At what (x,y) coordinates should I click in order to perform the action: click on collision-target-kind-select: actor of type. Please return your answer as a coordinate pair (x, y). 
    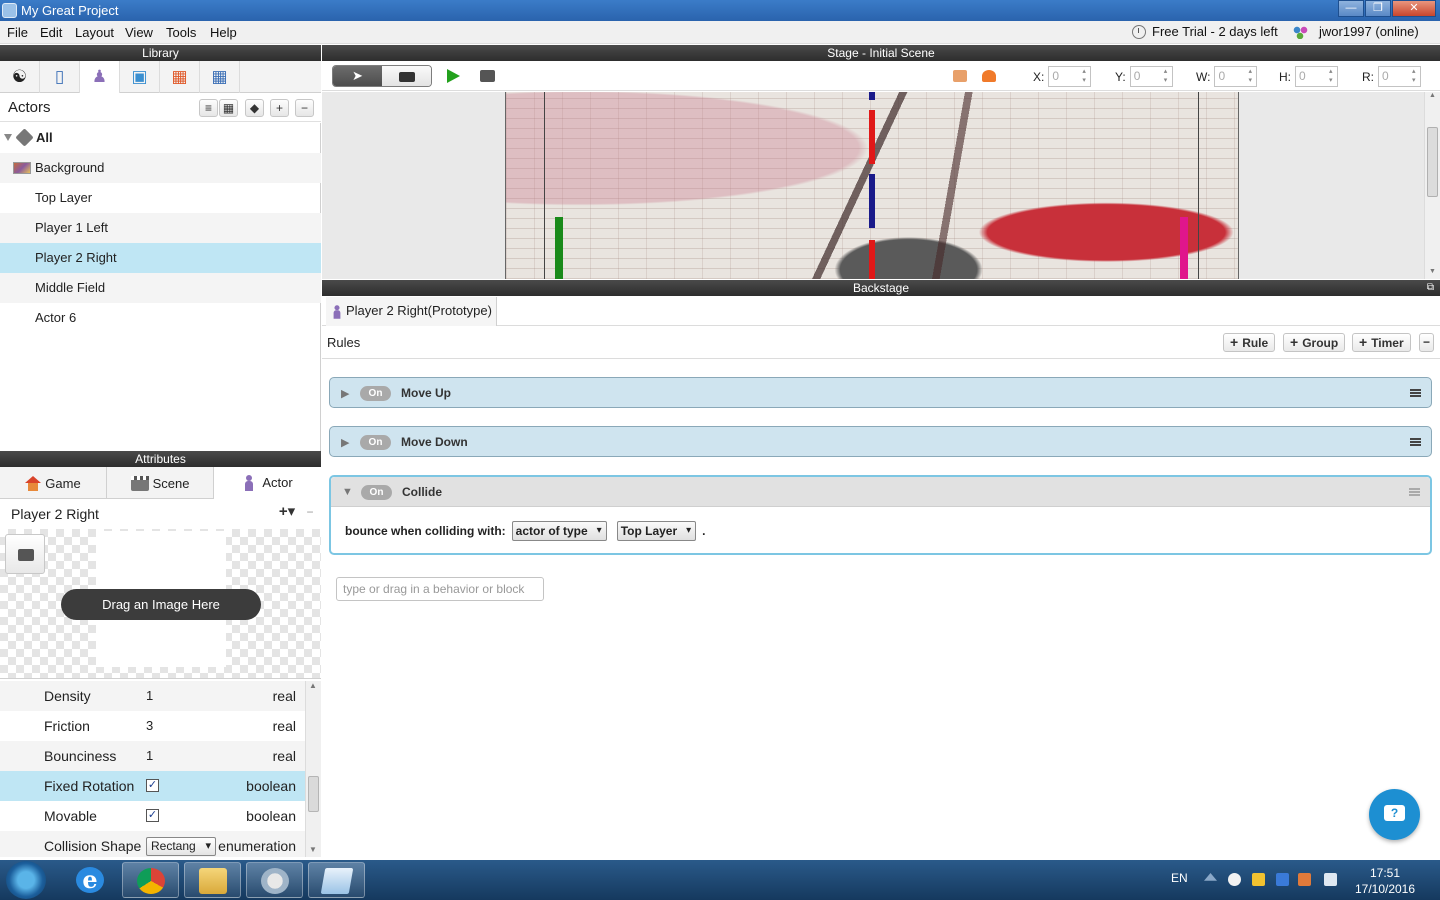
    Looking at the image, I should click on (559, 531).